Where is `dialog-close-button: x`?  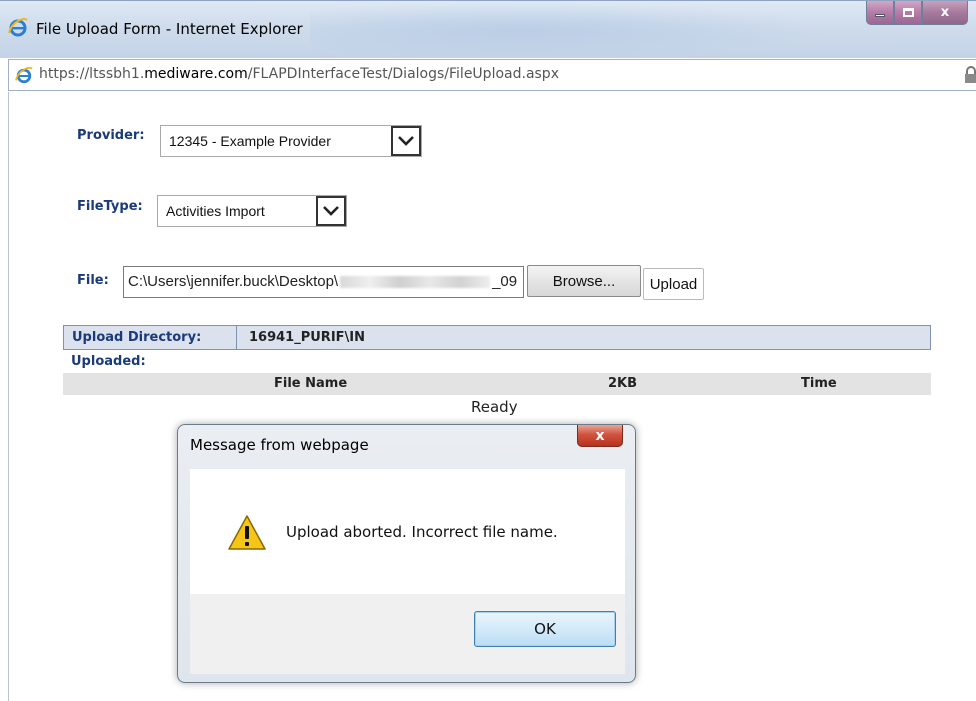
dialog-close-button: x is located at coordinates (600, 436).